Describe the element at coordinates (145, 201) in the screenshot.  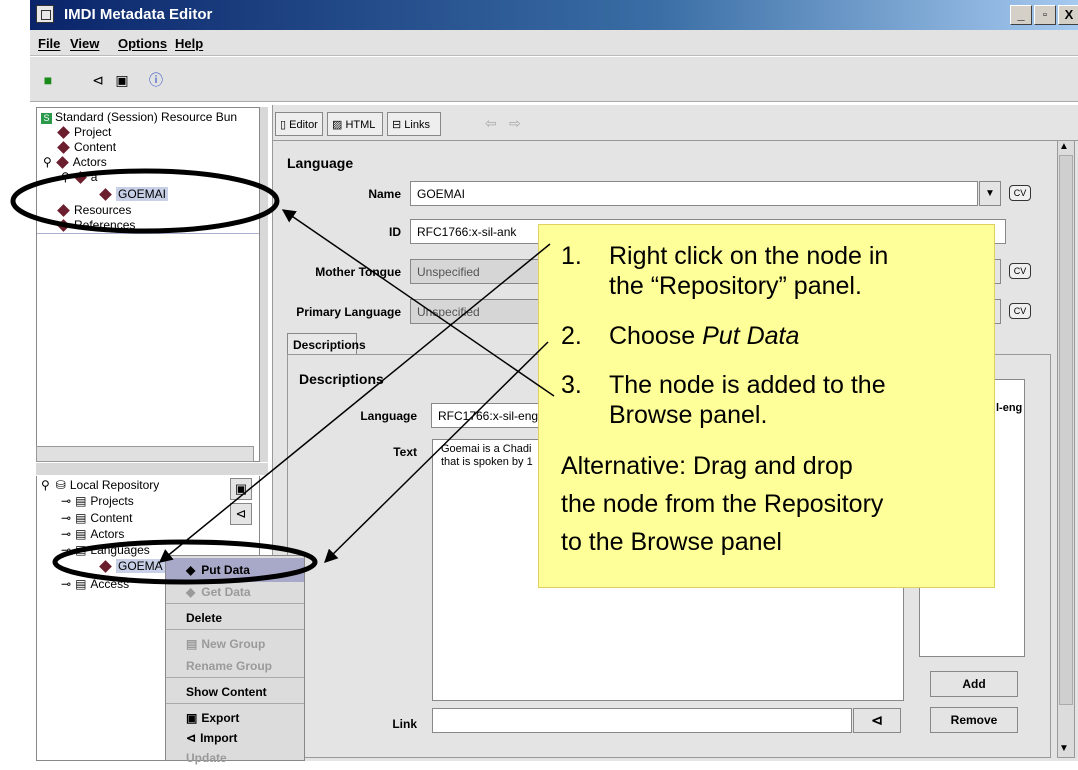
I see `highlight-oval-browse` at that location.